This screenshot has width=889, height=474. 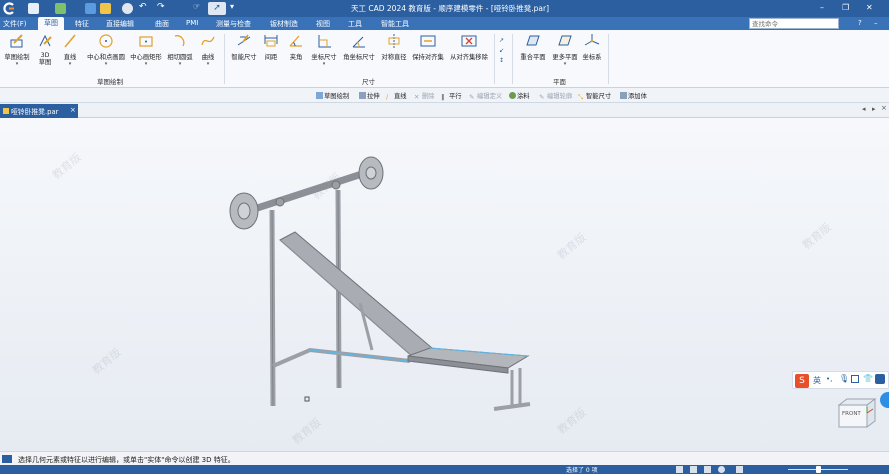 I want to click on cmd-label: 直线, so click(x=400, y=96).